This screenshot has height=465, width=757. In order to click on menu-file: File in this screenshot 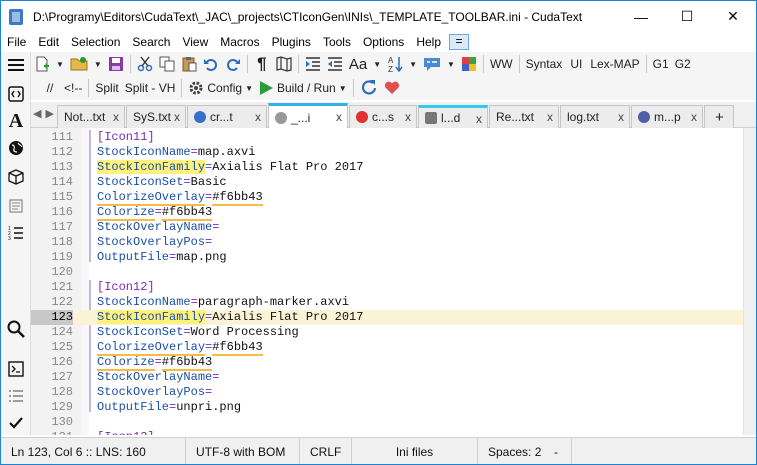, I will do `click(16, 42)`.